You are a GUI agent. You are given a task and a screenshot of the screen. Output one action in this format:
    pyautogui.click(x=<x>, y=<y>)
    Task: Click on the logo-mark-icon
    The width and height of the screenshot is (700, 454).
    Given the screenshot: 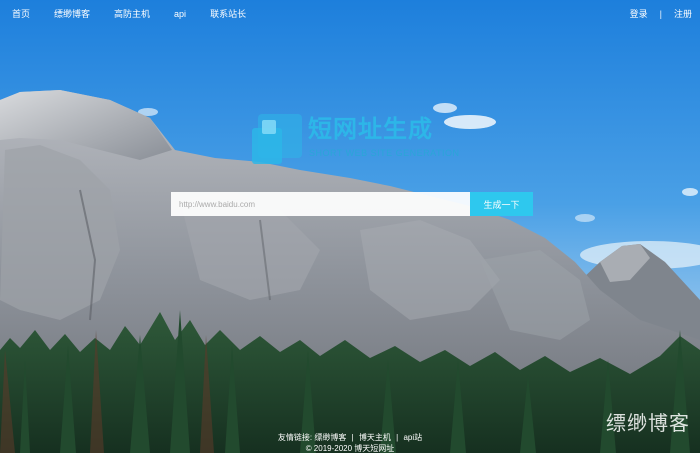 What is the action you would take?
    pyautogui.click(x=277, y=139)
    